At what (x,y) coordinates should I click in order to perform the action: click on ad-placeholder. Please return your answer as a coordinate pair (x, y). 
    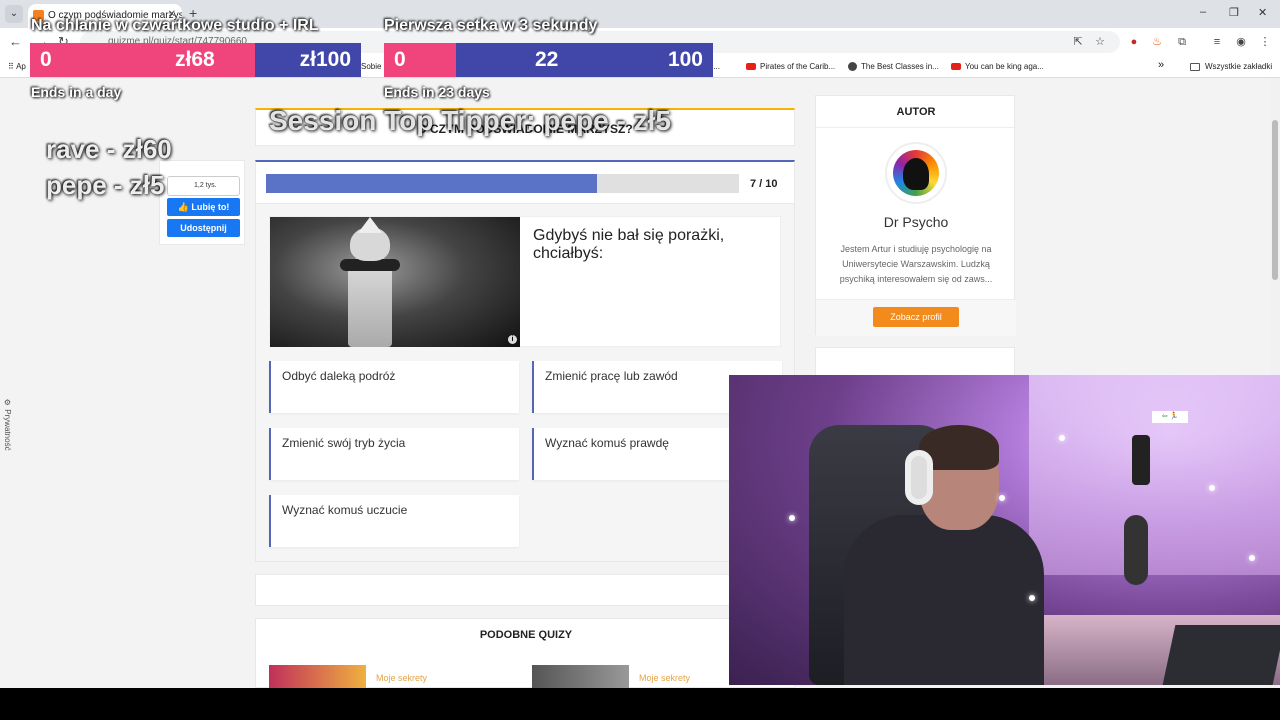
    Looking at the image, I should click on (525, 590).